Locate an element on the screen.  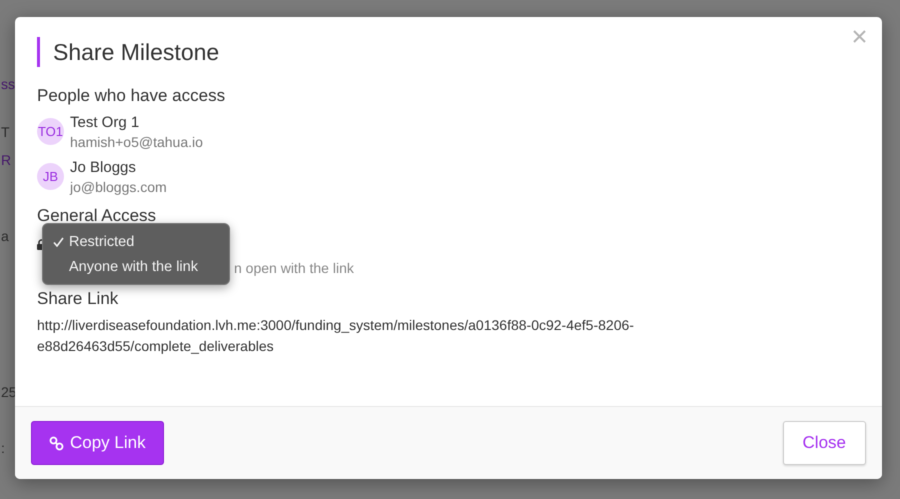
avatar: JB is located at coordinates (50, 176).